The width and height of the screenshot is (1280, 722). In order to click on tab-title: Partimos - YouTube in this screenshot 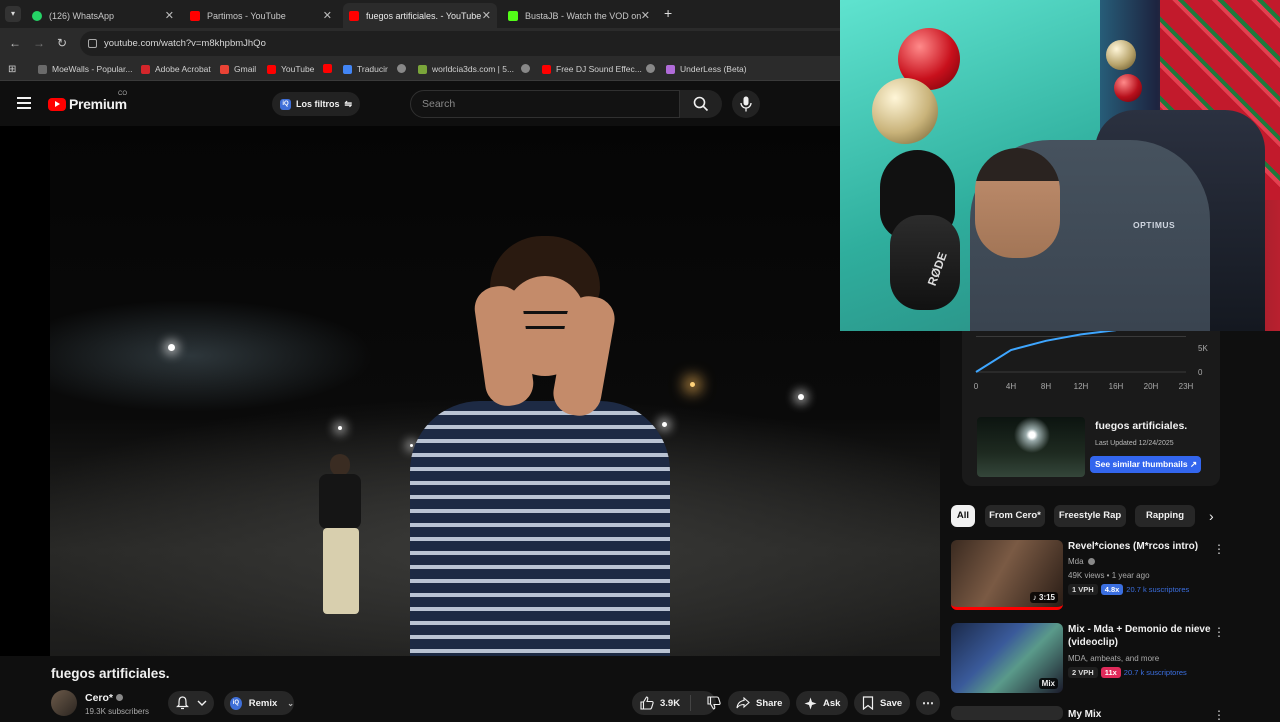, I will do `click(246, 15)`.